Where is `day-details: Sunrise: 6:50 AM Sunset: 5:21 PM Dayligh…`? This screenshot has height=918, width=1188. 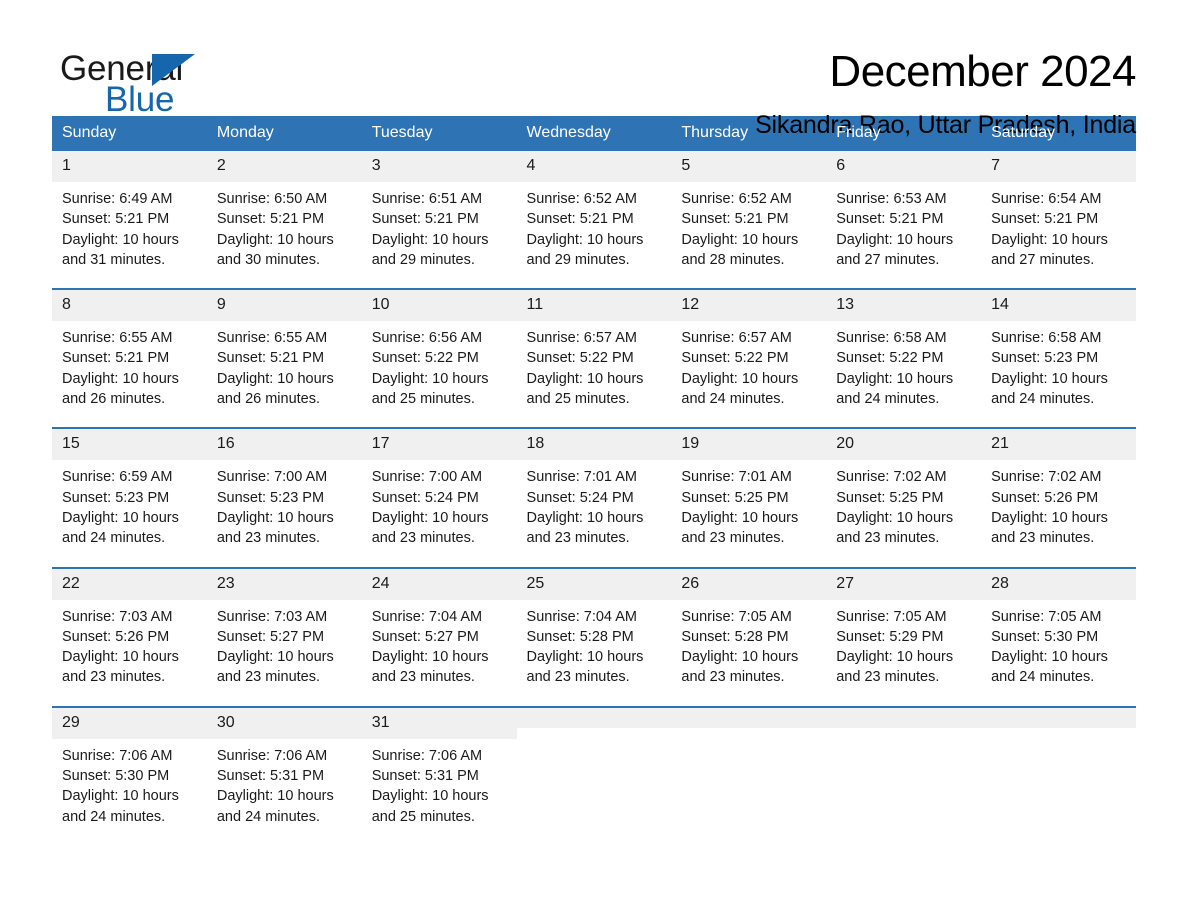 day-details: Sunrise: 6:50 AM Sunset: 5:21 PM Dayligh… is located at coordinates (284, 235).